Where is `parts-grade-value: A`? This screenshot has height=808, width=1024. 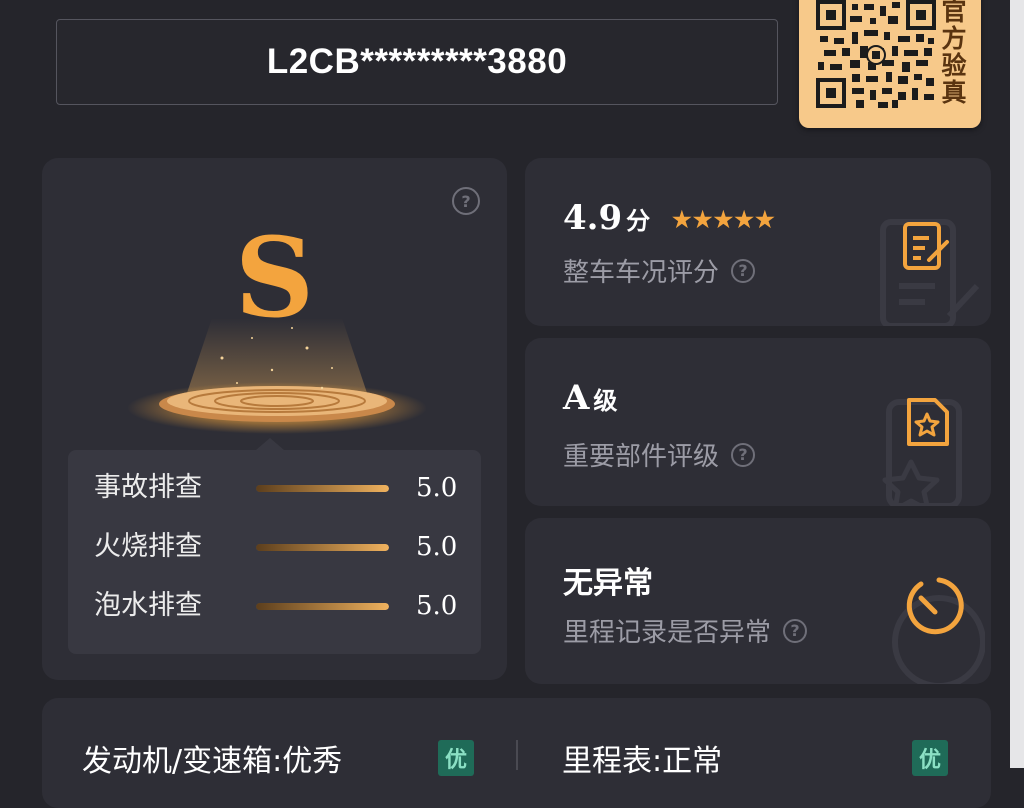
parts-grade-value: A is located at coordinates (576, 398).